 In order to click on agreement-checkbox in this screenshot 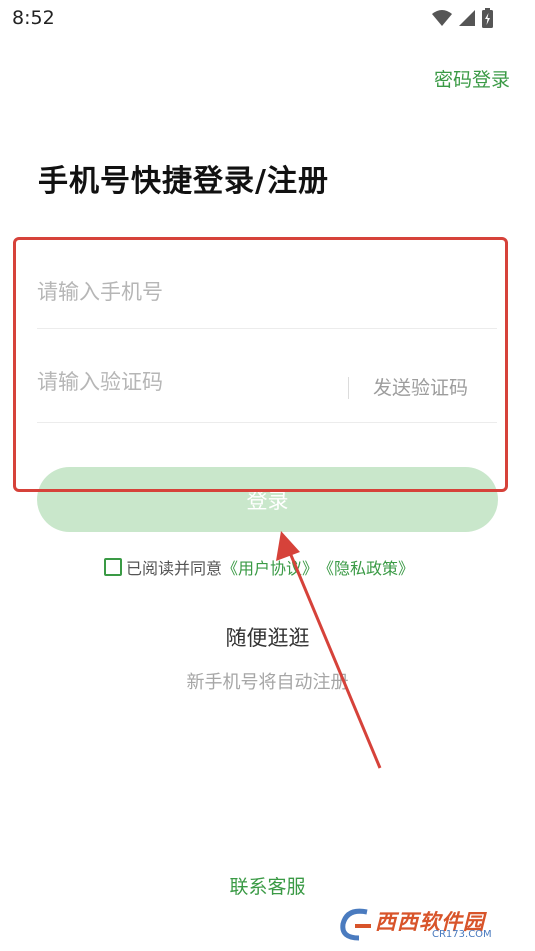, I will do `click(113, 567)`.